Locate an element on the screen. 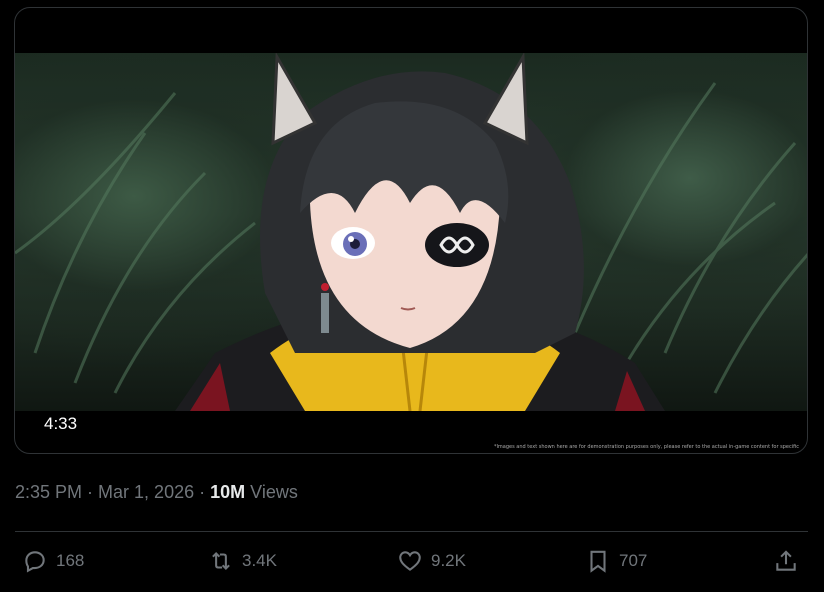  repost-icon is located at coordinates (221, 561).